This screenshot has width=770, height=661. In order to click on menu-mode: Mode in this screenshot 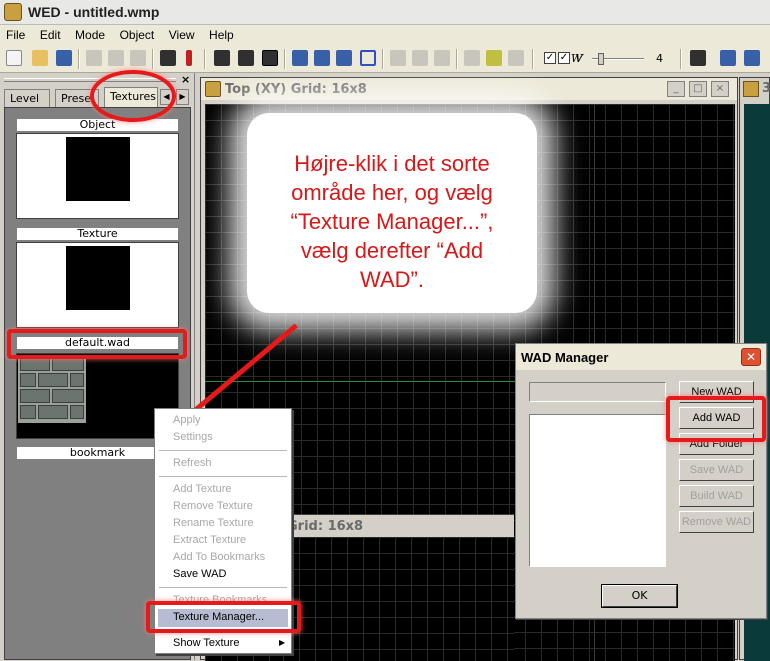, I will do `click(89, 33)`.